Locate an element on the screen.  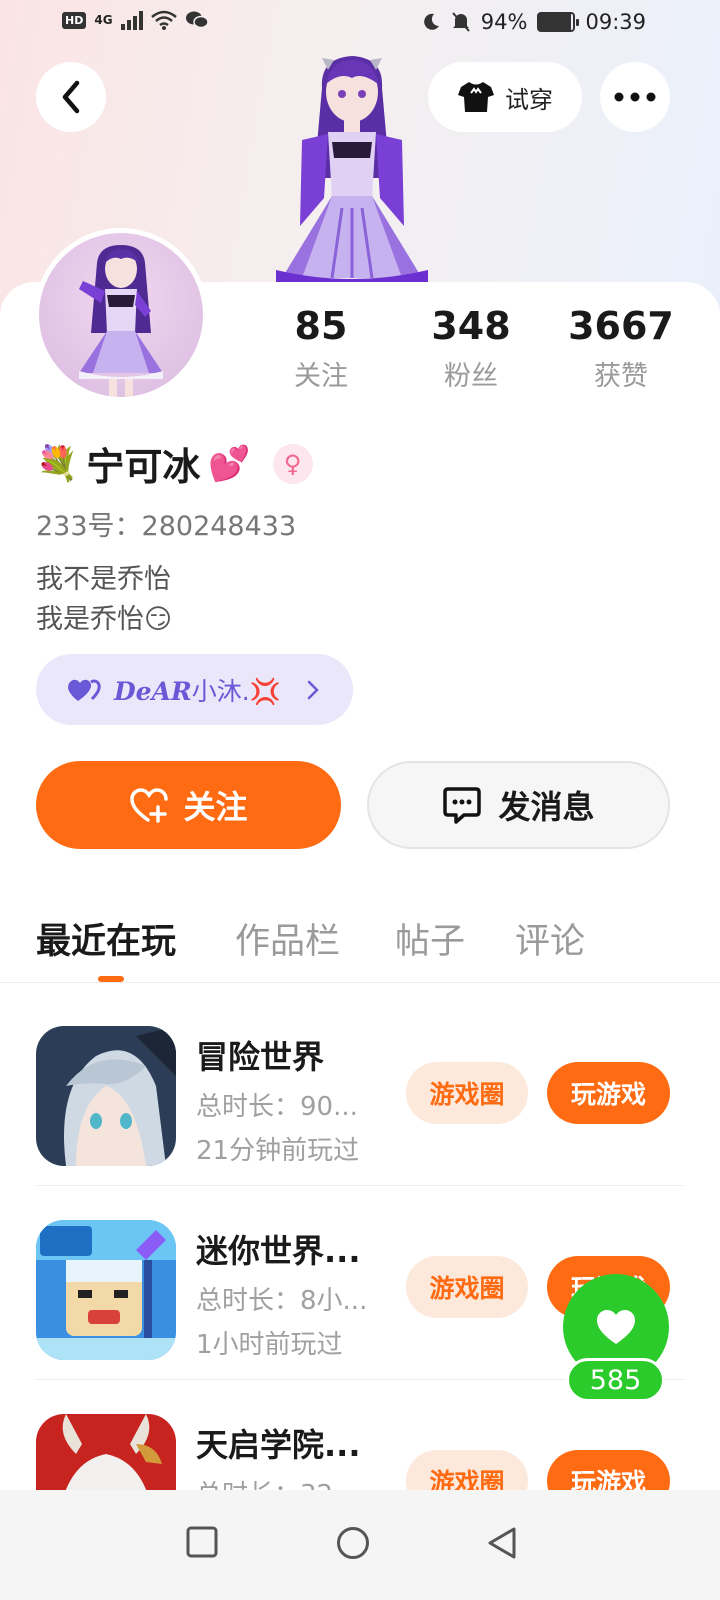
game-icon-adventure-world is located at coordinates (106, 1096).